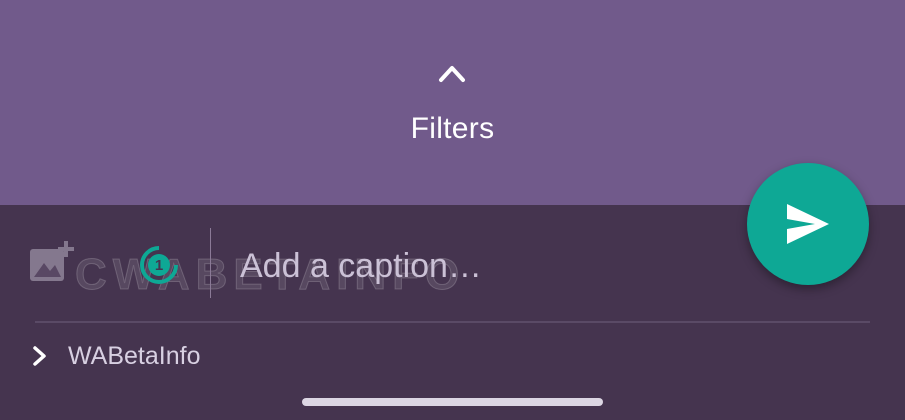 Image resolution: width=905 pixels, height=420 pixels. What do you see at coordinates (452, 402) in the screenshot?
I see `home-indicator` at bounding box center [452, 402].